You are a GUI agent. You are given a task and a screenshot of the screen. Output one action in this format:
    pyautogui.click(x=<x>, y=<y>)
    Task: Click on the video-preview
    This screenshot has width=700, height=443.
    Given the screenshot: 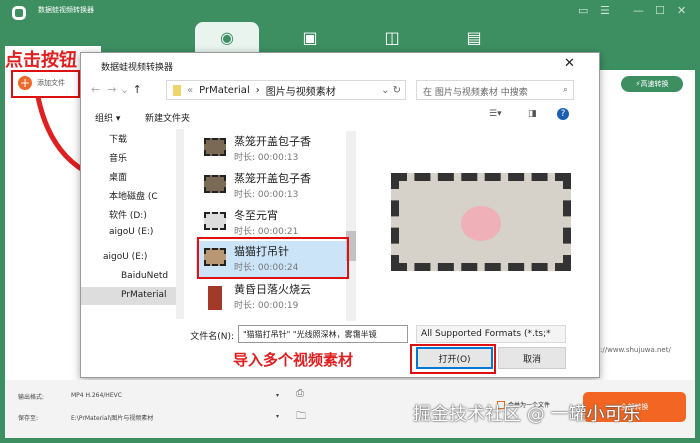 What is the action you would take?
    pyautogui.click(x=481, y=222)
    